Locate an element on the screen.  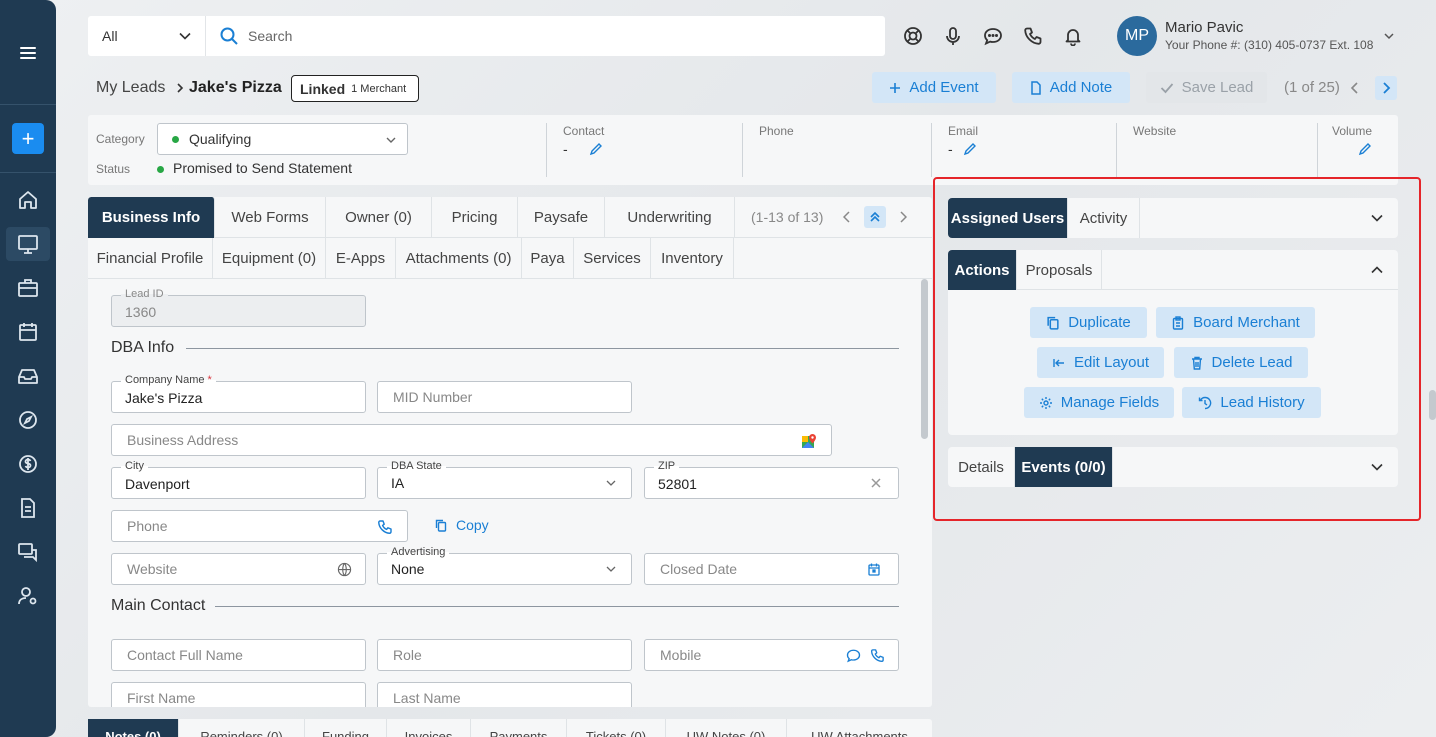
city-field: City Davenport is located at coordinates (238, 479).